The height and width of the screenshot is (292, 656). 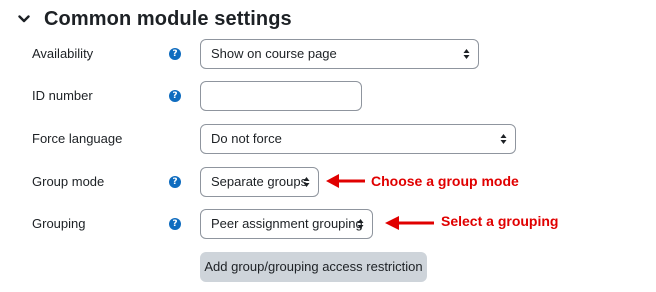 I want to click on grouping-select-value: Peer assignment grouping, so click(x=287, y=223).